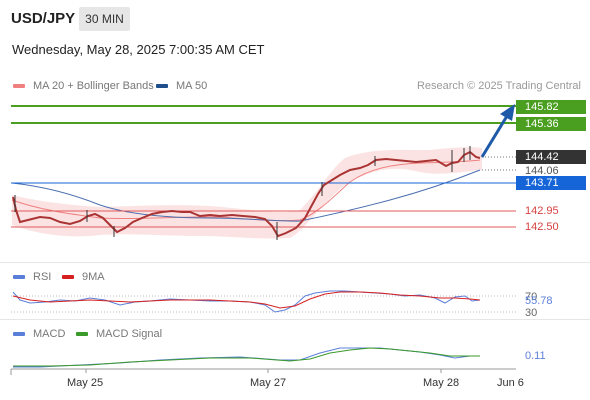 This screenshot has width=590, height=400. What do you see at coordinates (129, 334) in the screenshot?
I see `legend-label: MACD Signal` at bounding box center [129, 334].